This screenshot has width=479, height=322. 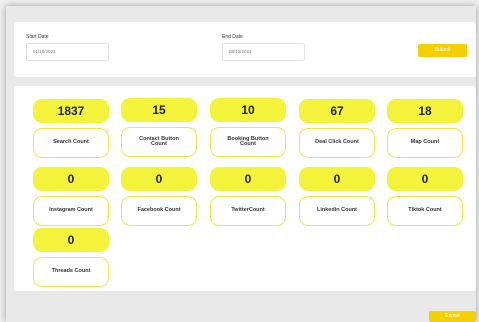 What do you see at coordinates (159, 110) in the screenshot?
I see `count-value: 15` at bounding box center [159, 110].